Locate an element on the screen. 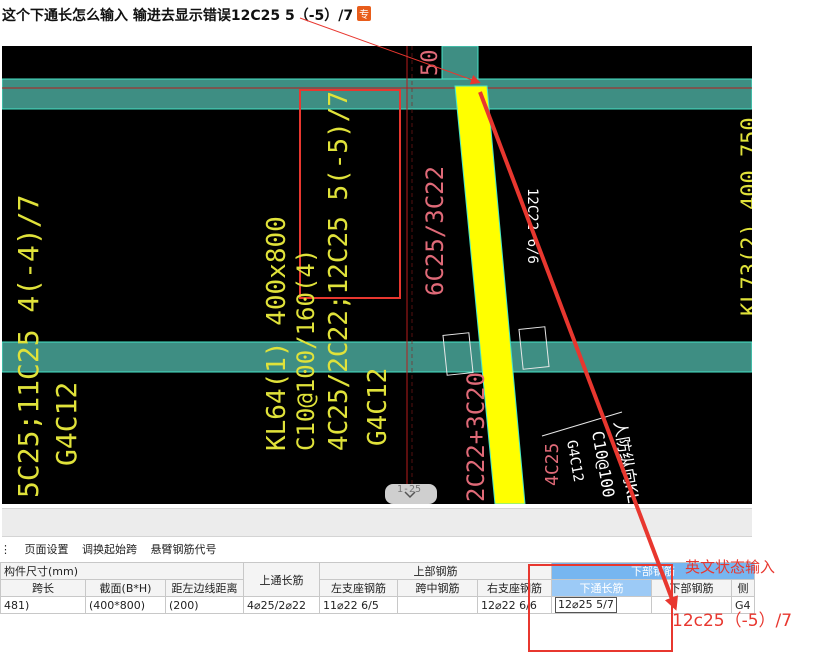 The image size is (816, 665). thin-arrow-line is located at coordinates (390, 51).